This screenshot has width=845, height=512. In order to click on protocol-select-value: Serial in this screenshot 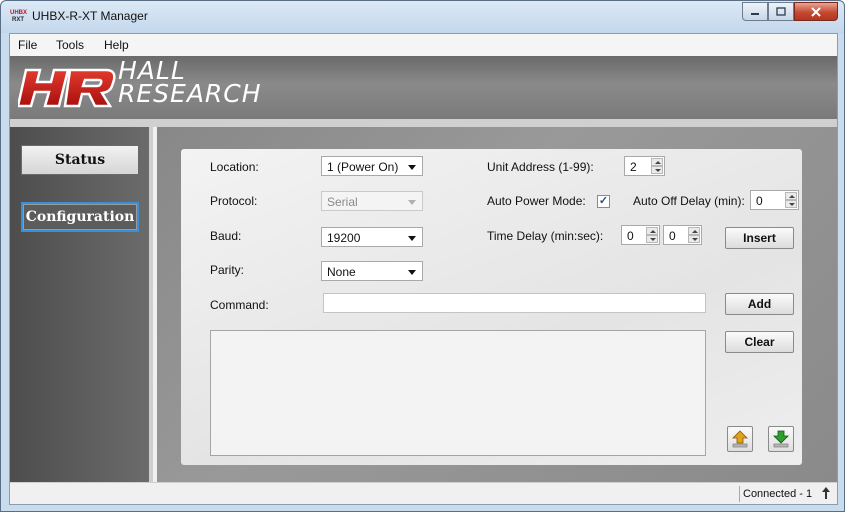, I will do `click(342, 202)`.